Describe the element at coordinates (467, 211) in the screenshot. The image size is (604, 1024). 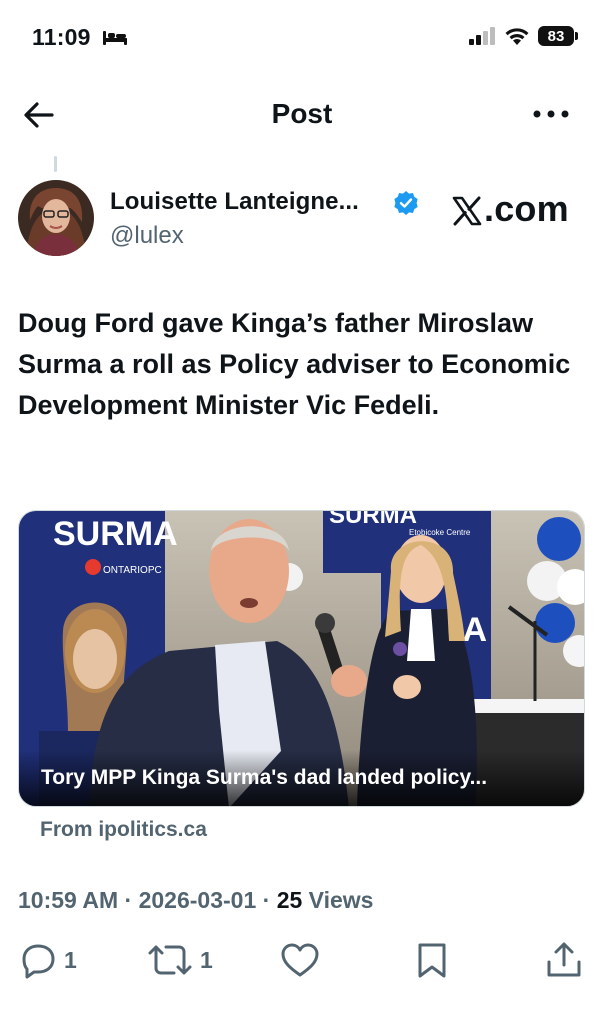
I see `x-logo-icon` at that location.